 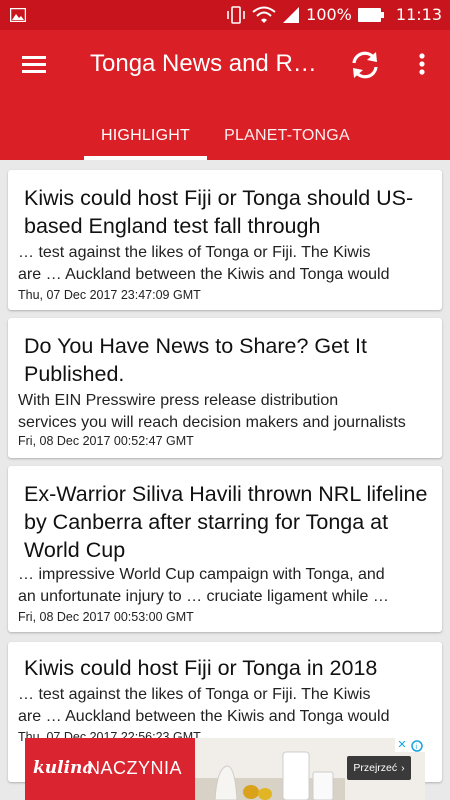 What do you see at coordinates (403, 768) in the screenshot?
I see `chevron-right-icon: ›` at bounding box center [403, 768].